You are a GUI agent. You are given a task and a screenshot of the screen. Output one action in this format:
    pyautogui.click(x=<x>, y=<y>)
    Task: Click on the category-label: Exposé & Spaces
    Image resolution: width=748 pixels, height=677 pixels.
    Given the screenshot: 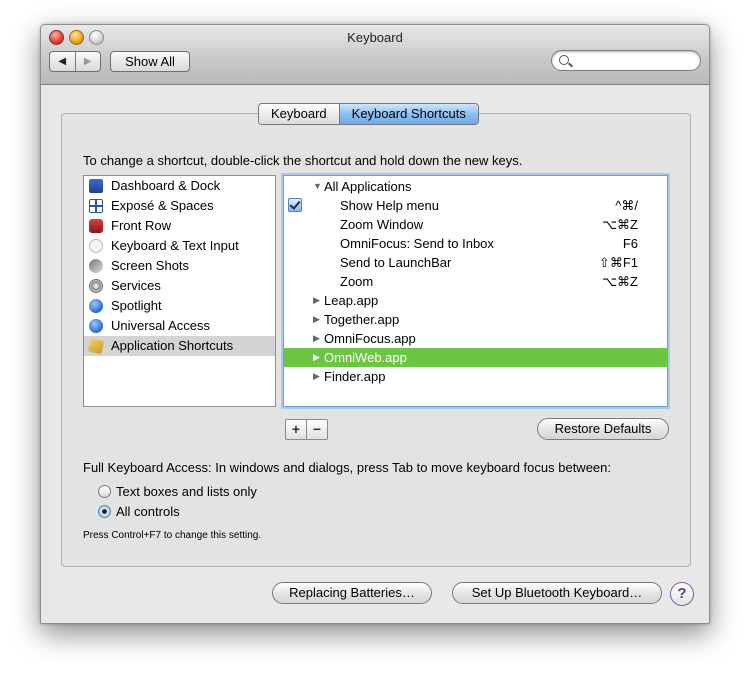 What is the action you would take?
    pyautogui.click(x=162, y=205)
    